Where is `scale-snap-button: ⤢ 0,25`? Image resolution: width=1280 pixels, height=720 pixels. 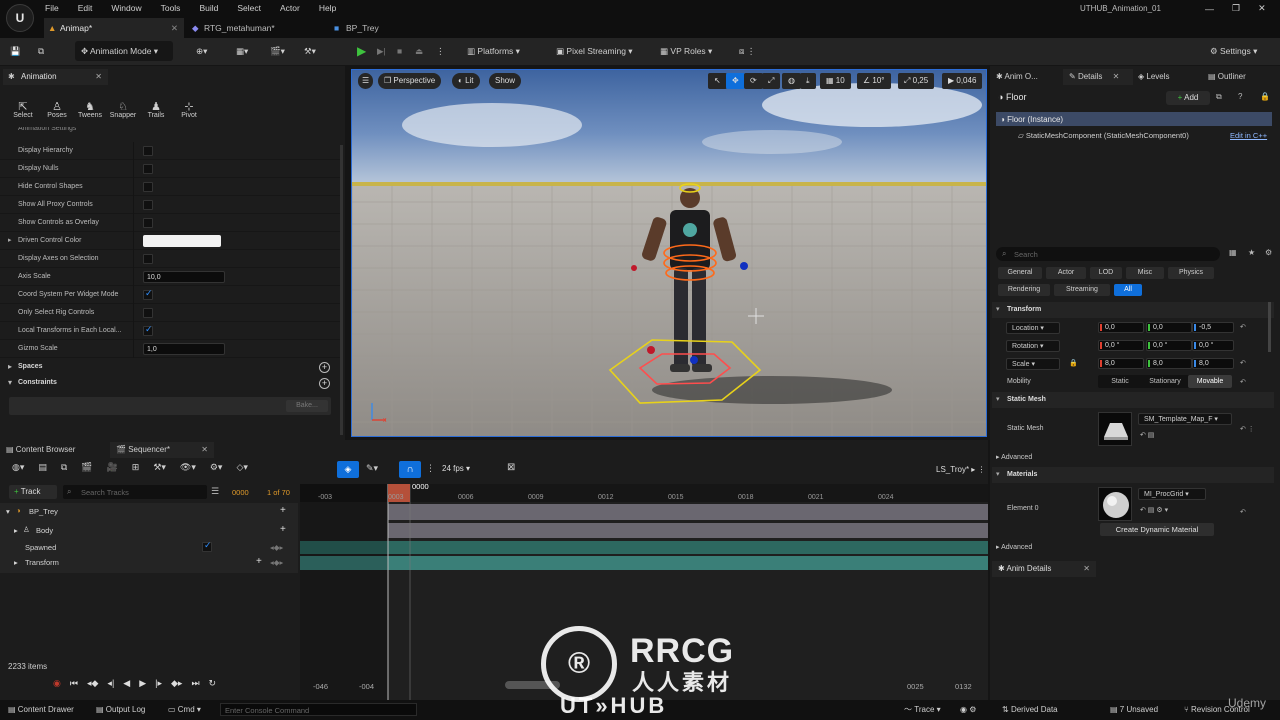
scale-snap-button: ⤢ 0,25 is located at coordinates (916, 81).